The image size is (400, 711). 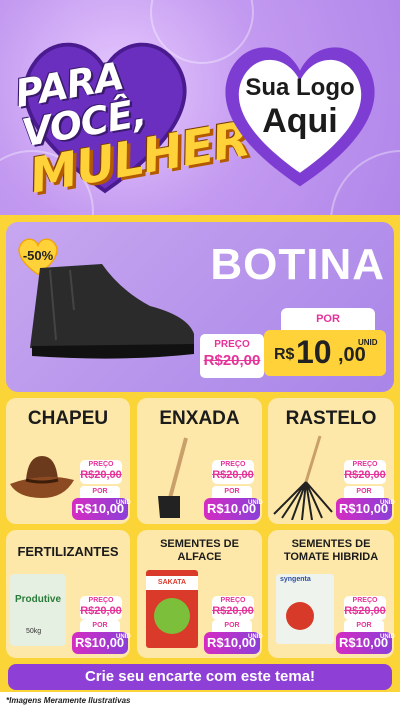 I want to click on product-name: CHAPEU, so click(x=68, y=418).